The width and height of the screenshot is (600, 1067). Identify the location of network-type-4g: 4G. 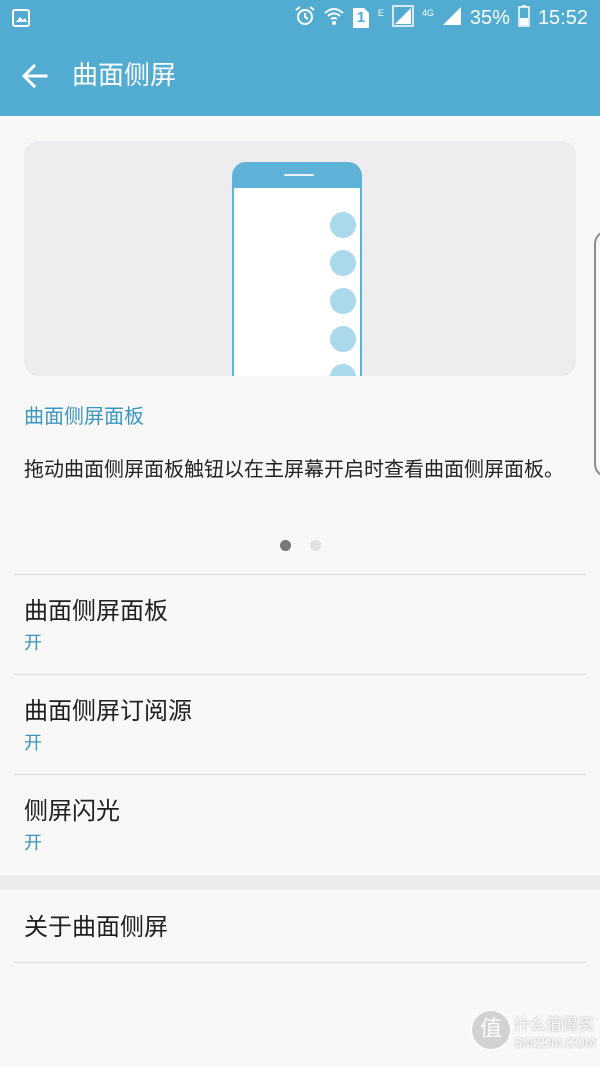
(427, 13).